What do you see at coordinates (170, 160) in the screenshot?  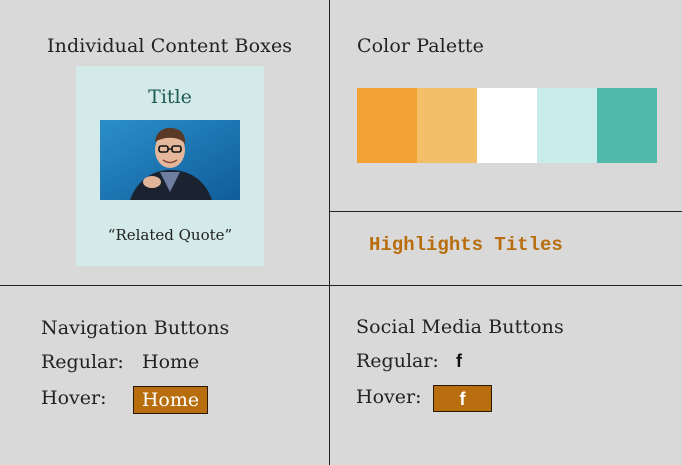 I see `content-box-photo` at bounding box center [170, 160].